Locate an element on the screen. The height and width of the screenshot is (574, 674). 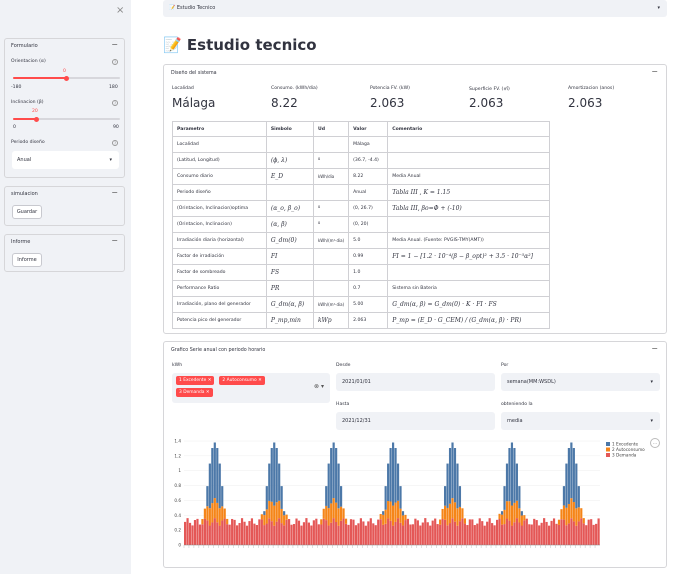
periodo-select: Anual ▾ is located at coordinates (65, 160).